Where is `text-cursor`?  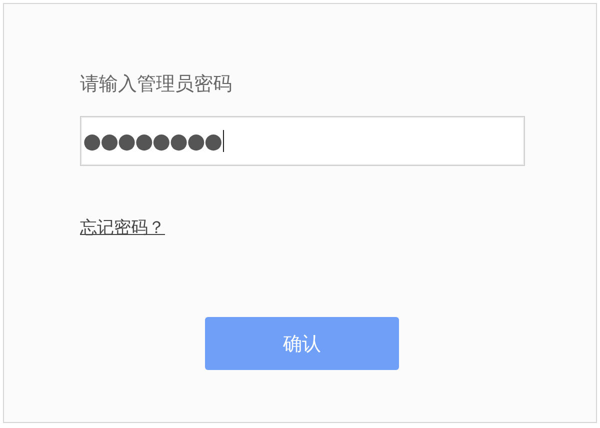 text-cursor is located at coordinates (223, 141).